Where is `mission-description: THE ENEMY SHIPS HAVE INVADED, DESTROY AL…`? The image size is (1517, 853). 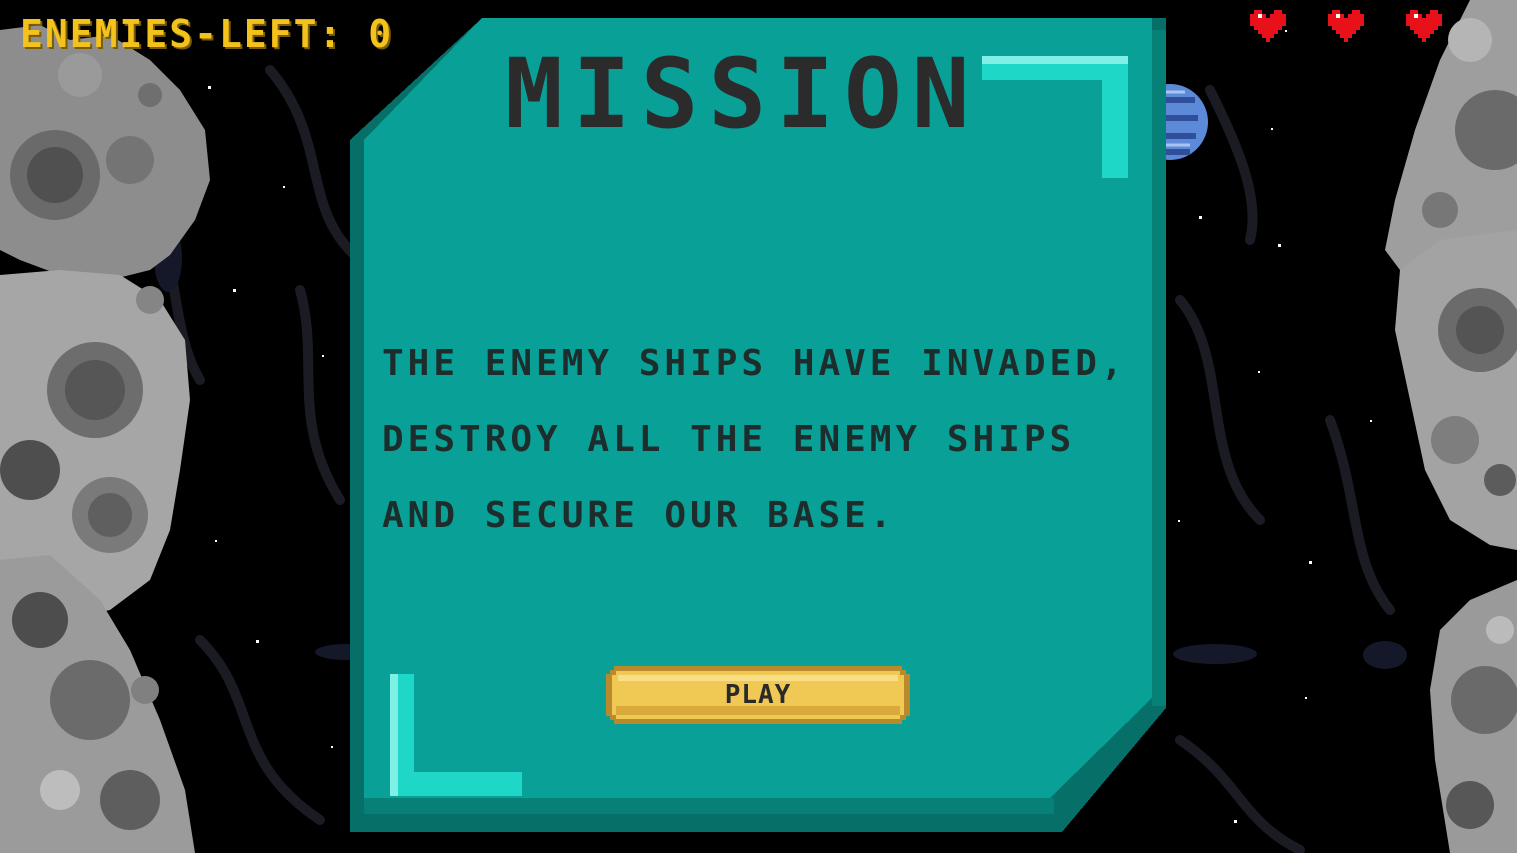
mission-description: THE ENEMY SHIPS HAVE INVADED, DESTROY AL… is located at coordinates (762, 452).